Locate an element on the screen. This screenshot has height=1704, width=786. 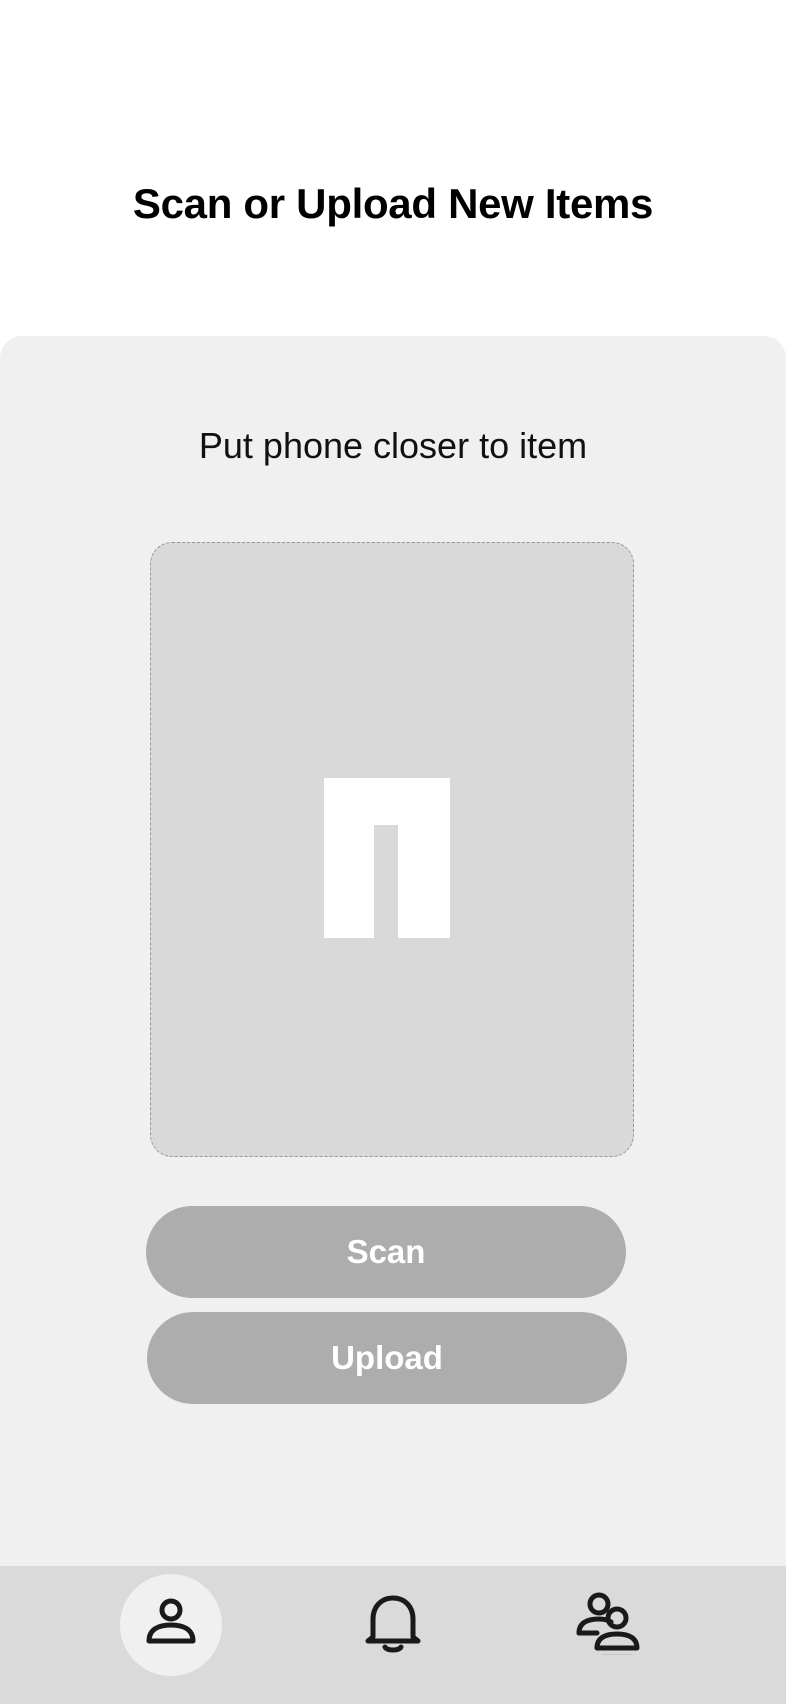
scan-hint: Put phone closer to item is located at coordinates (393, 445).